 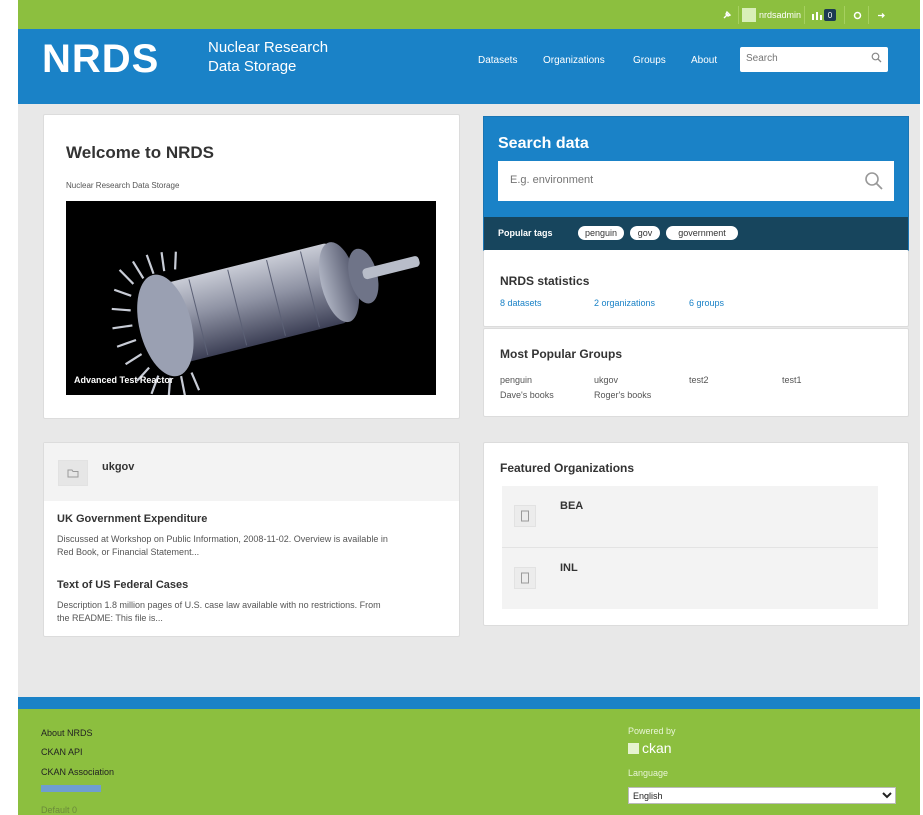 What do you see at coordinates (727, 15) in the screenshot?
I see `sysadmin-icon` at bounding box center [727, 15].